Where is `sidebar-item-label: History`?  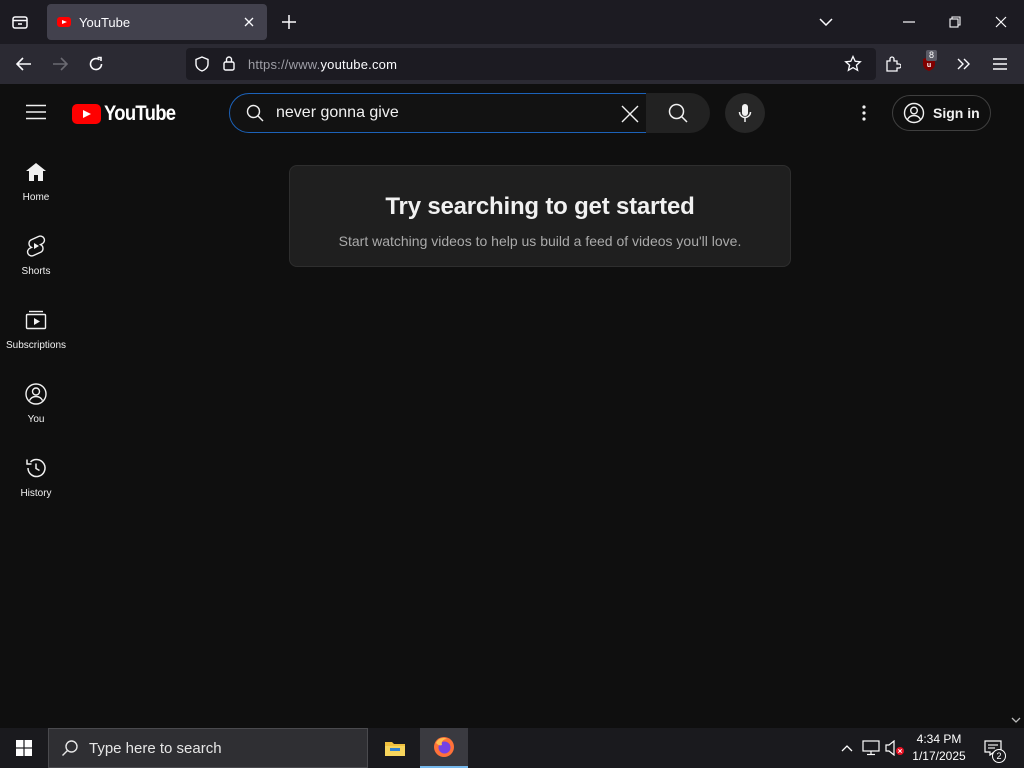 sidebar-item-label: History is located at coordinates (36, 493).